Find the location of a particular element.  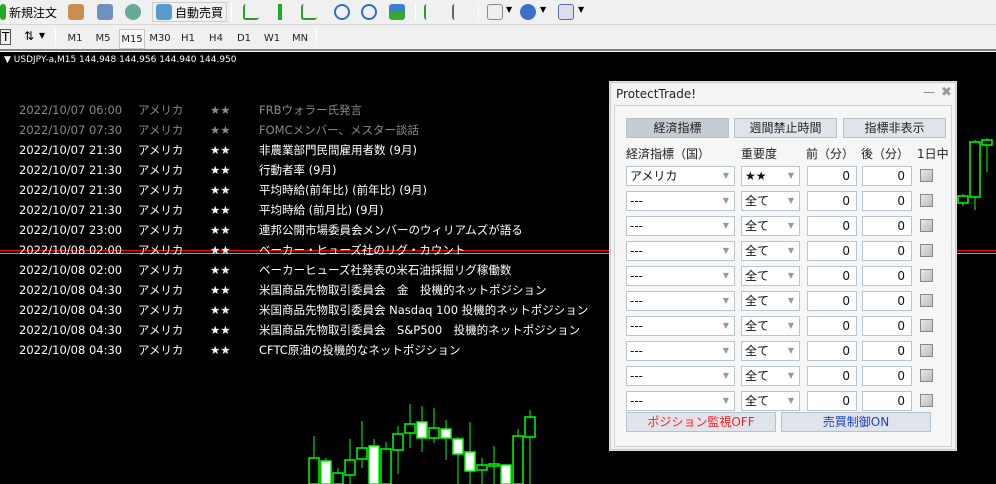

country-value: アメリカ is located at coordinates (654, 176).